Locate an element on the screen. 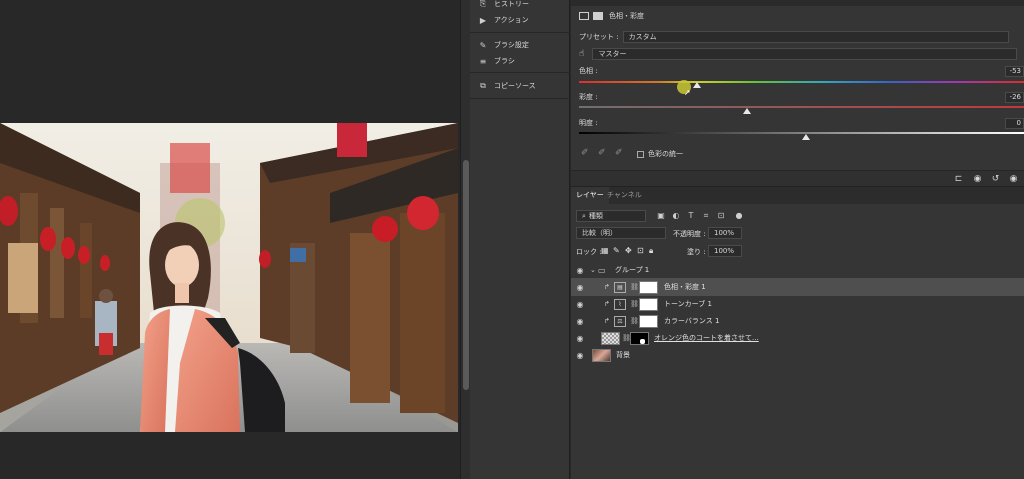 Image resolution: width=1024 pixels, height=479 pixels. layers-tab-bar: レイヤー チャンネル is located at coordinates (797, 195).